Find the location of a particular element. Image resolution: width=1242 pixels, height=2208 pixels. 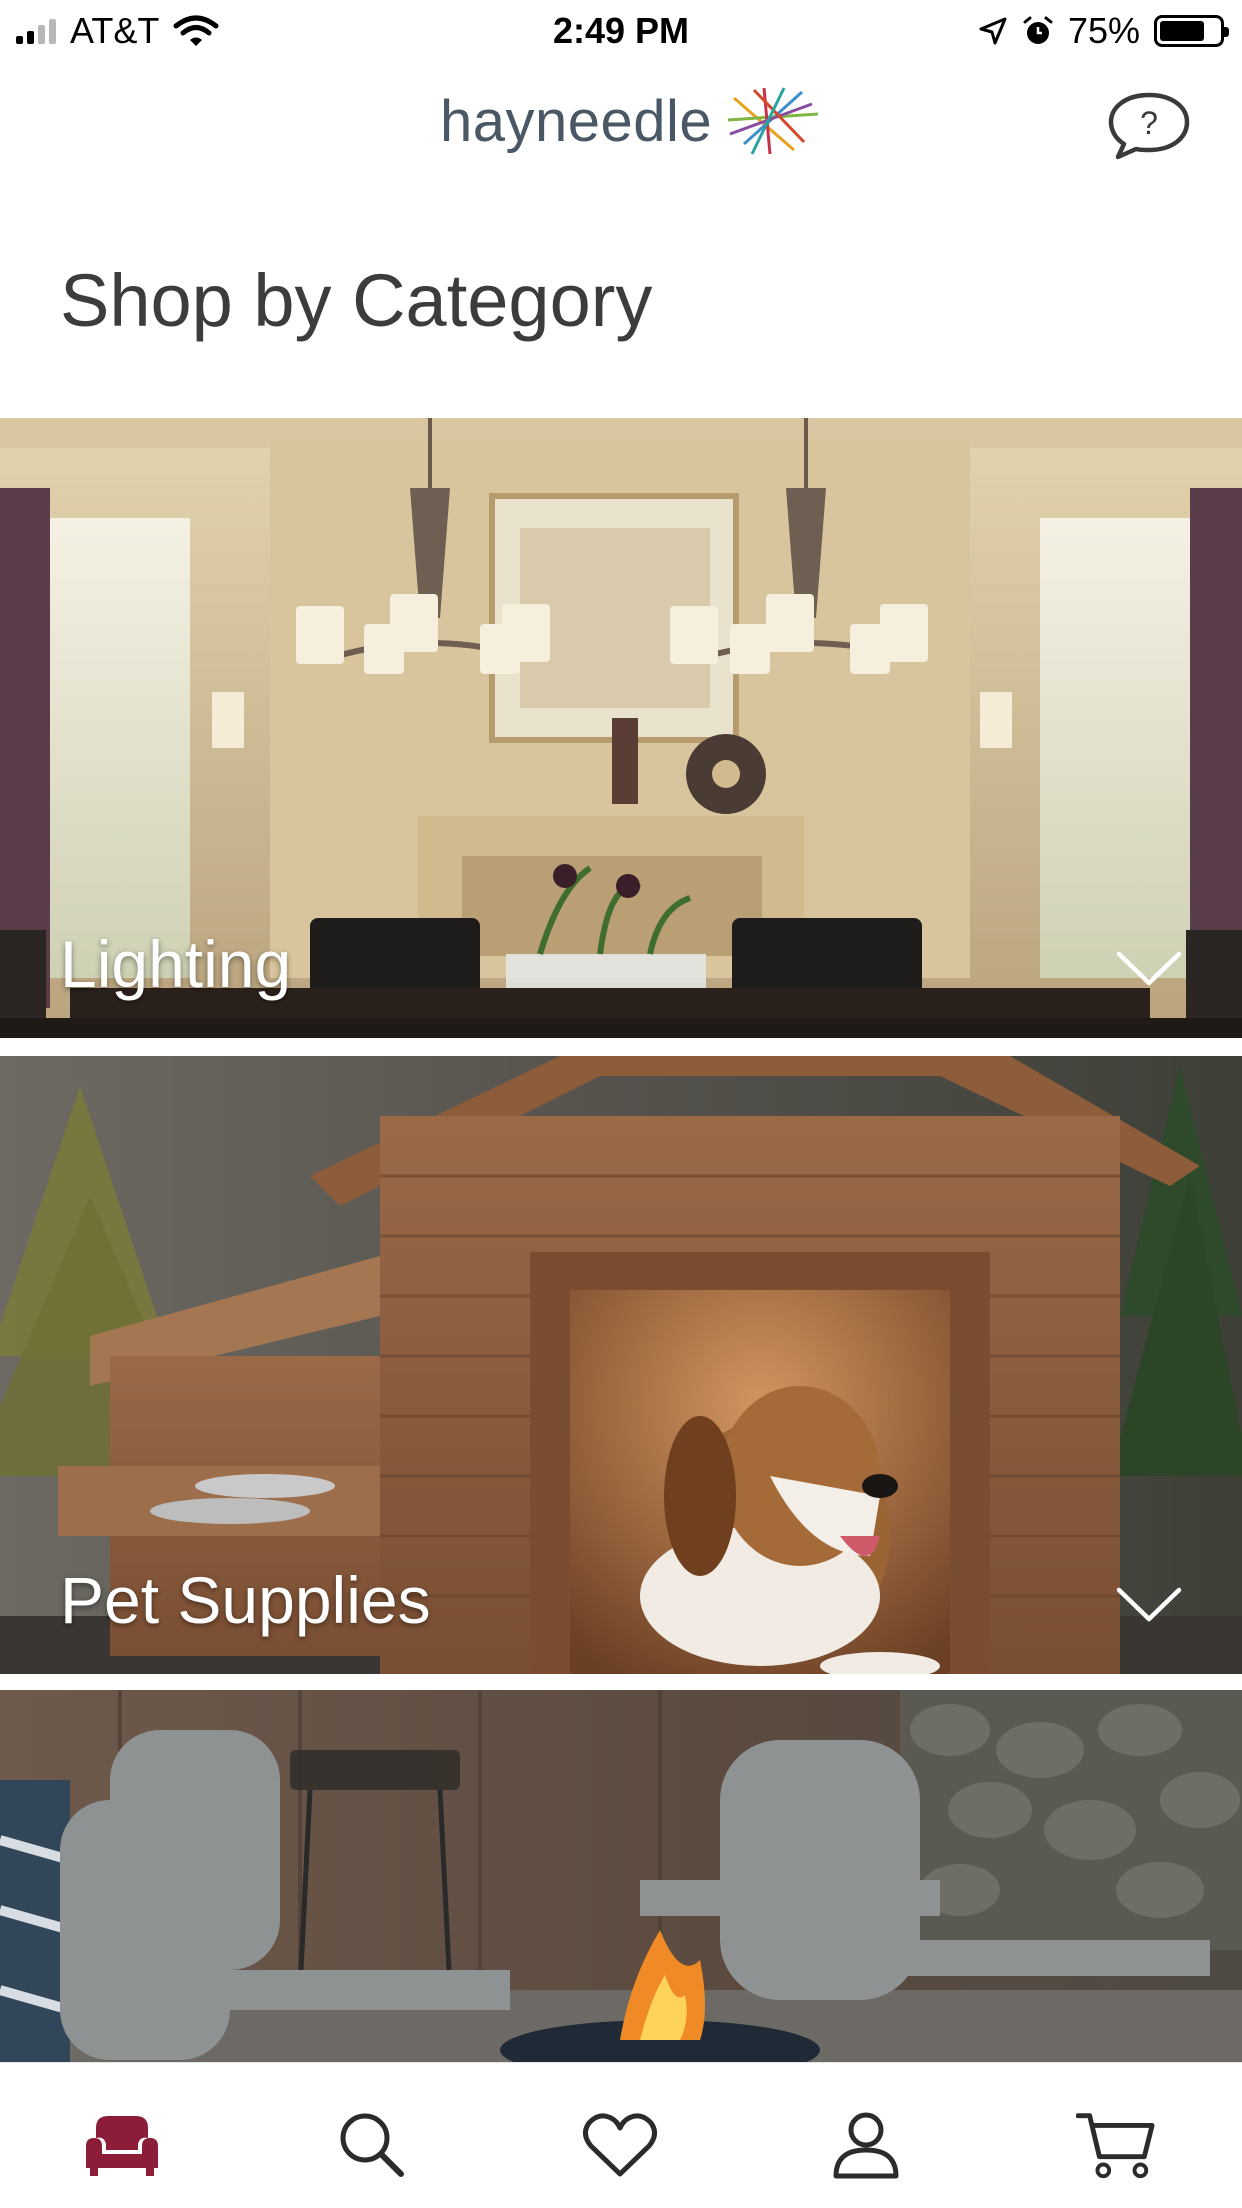

account-icon is located at coordinates (866, 2145).